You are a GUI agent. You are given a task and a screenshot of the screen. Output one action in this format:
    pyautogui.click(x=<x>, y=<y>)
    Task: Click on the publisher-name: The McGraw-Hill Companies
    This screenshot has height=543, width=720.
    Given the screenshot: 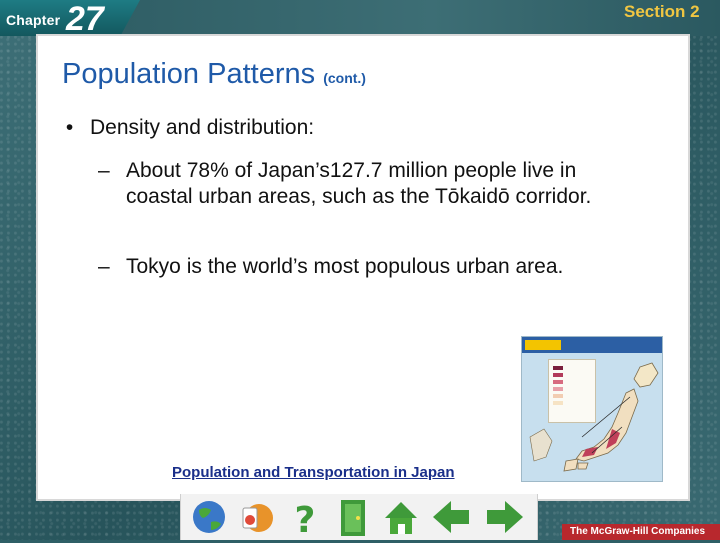 What is the action you would take?
    pyautogui.click(x=638, y=531)
    